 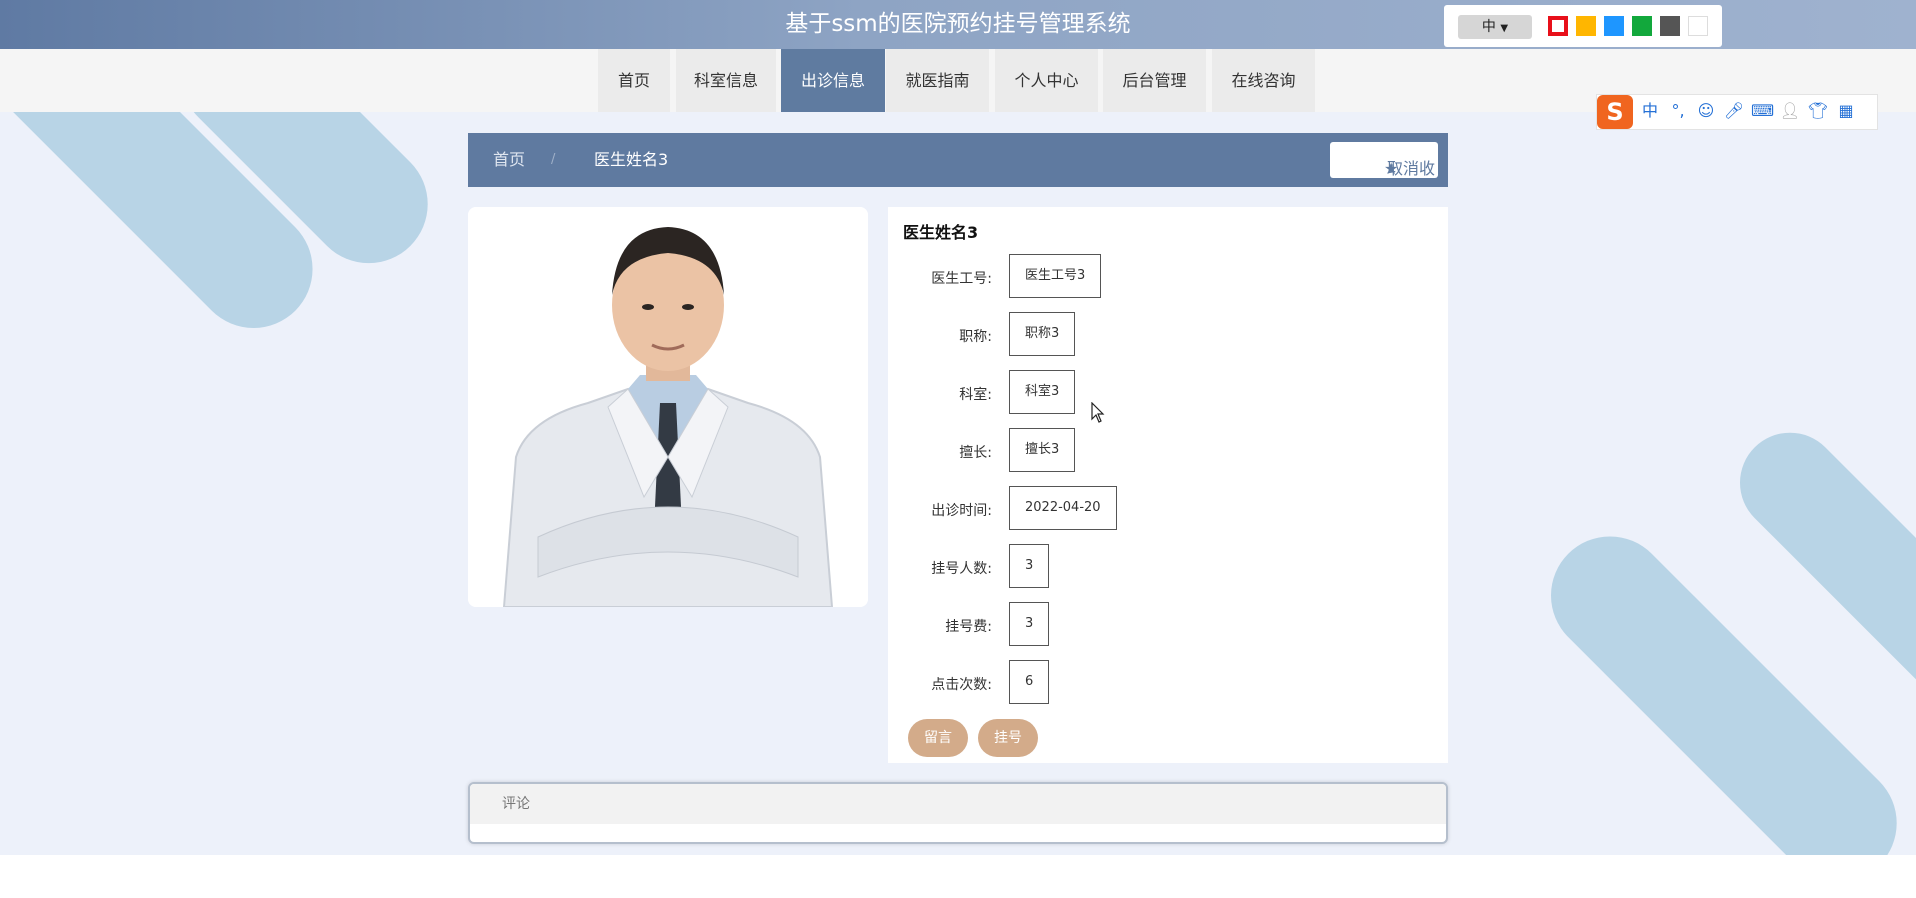 What do you see at coordinates (1029, 566) in the screenshot?
I see `field-value-appointment-count: 3` at bounding box center [1029, 566].